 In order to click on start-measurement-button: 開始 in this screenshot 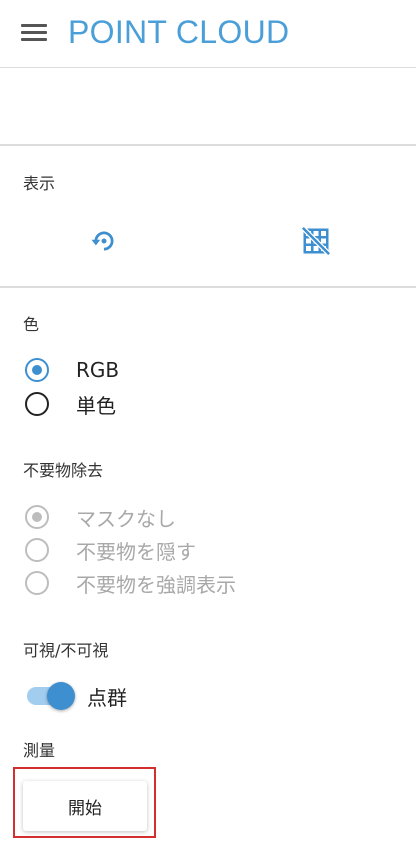, I will do `click(85, 806)`.